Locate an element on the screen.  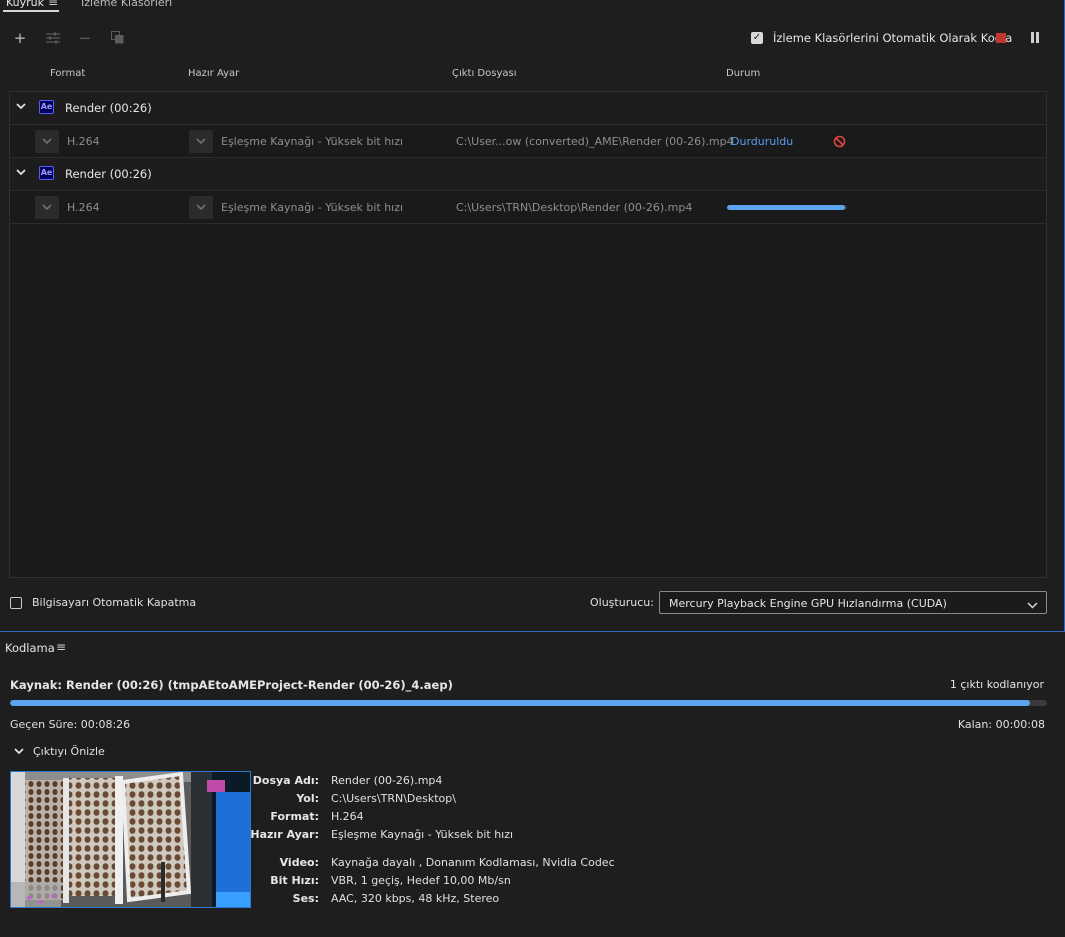
stop-queue-button is located at coordinates (1001, 38).